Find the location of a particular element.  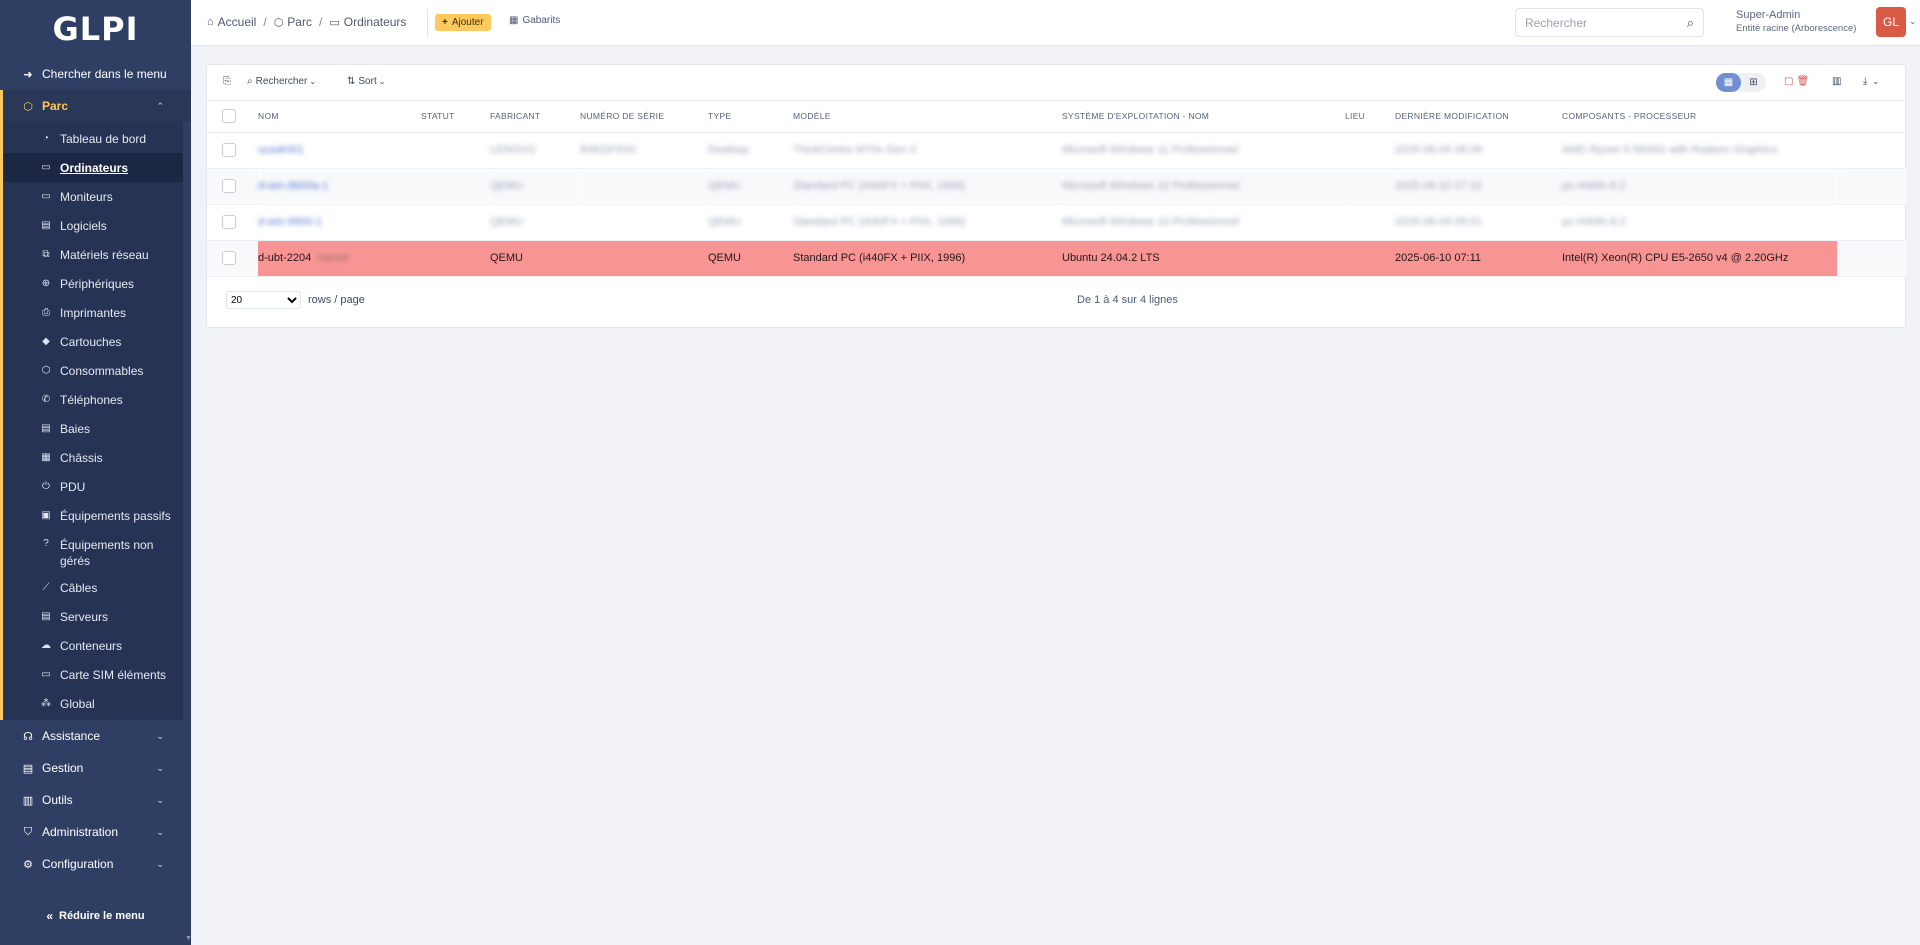

col-type: Type is located at coordinates (750, 117).